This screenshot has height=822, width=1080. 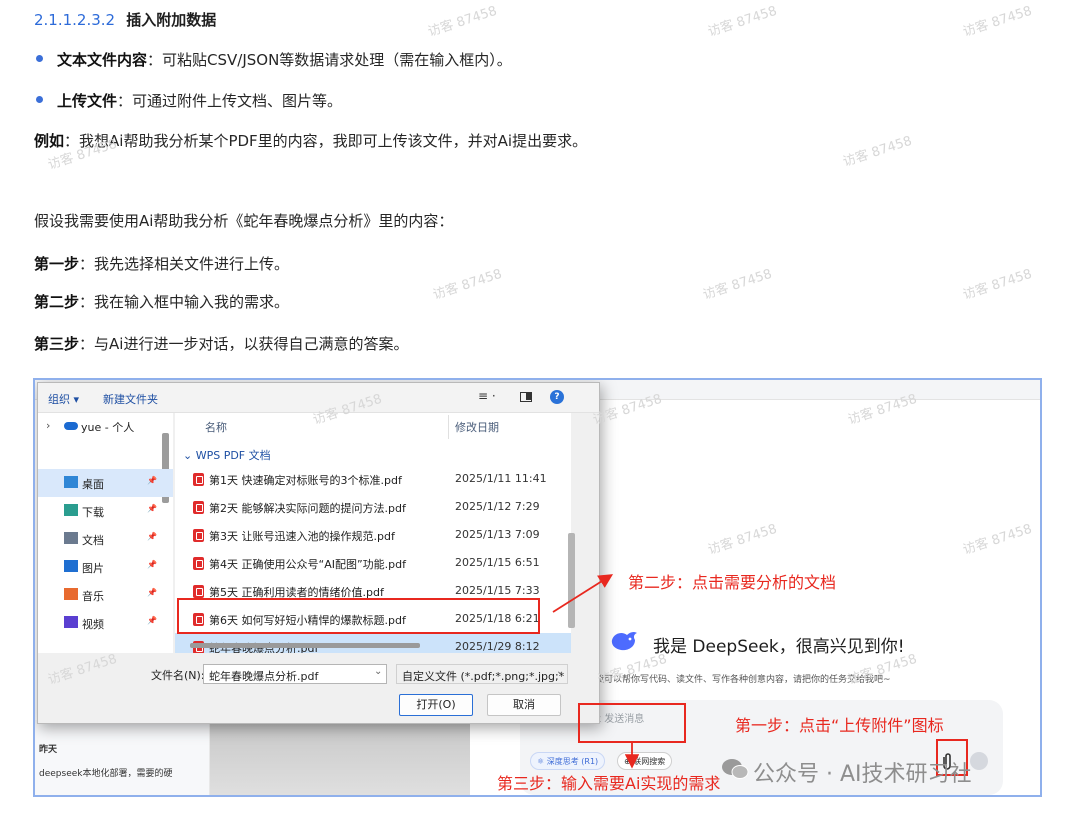 I want to click on step-line: 第一步：我先选择相关文件进行上传。, so click(x=161, y=264).